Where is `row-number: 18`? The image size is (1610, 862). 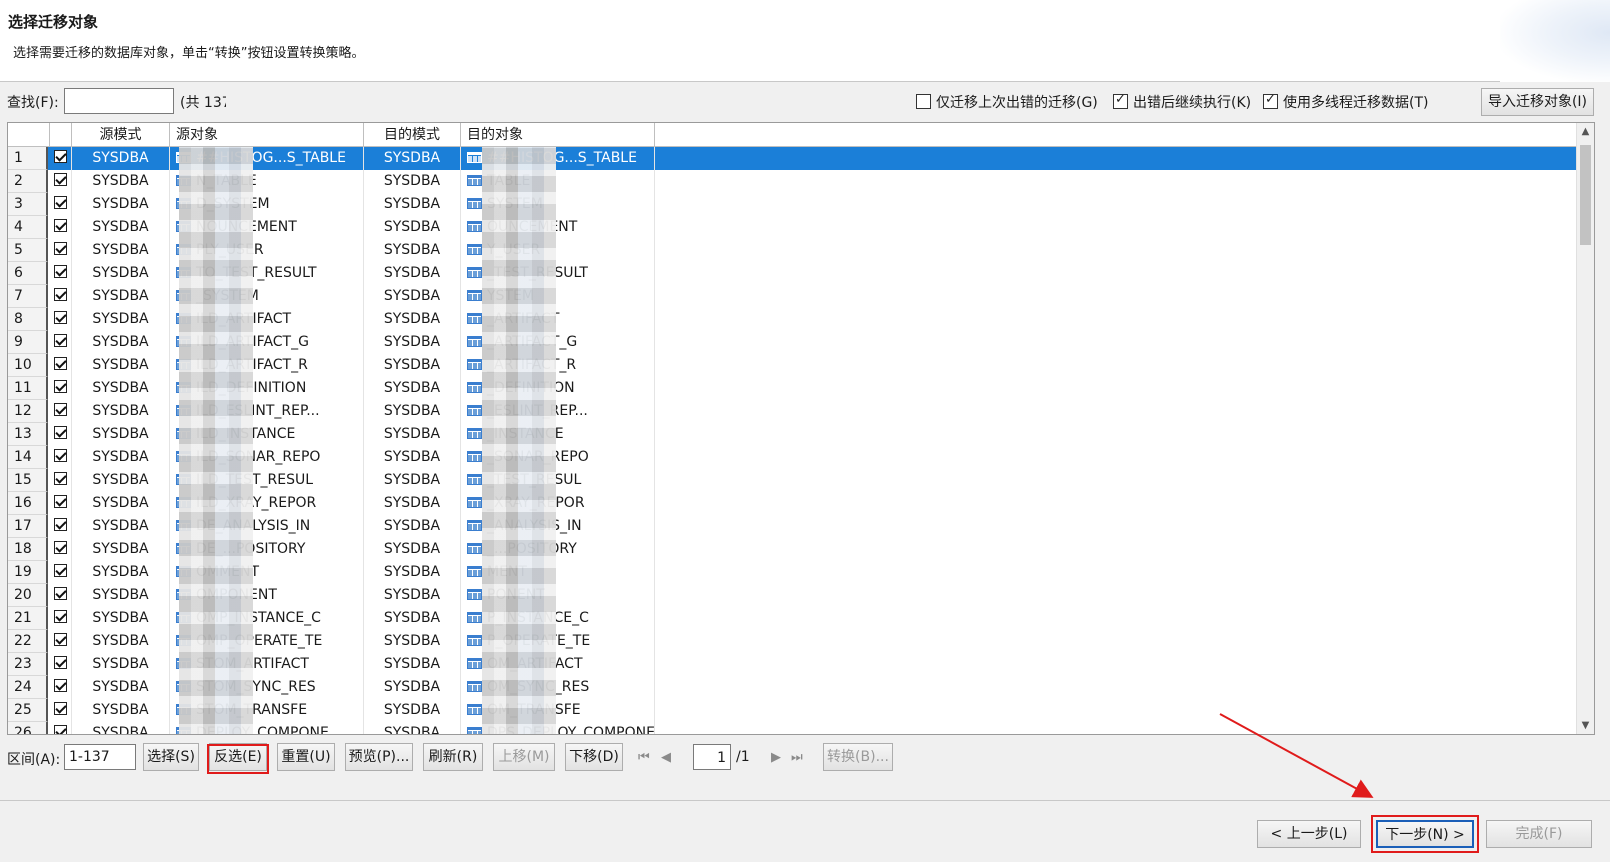 row-number: 18 is located at coordinates (28, 549).